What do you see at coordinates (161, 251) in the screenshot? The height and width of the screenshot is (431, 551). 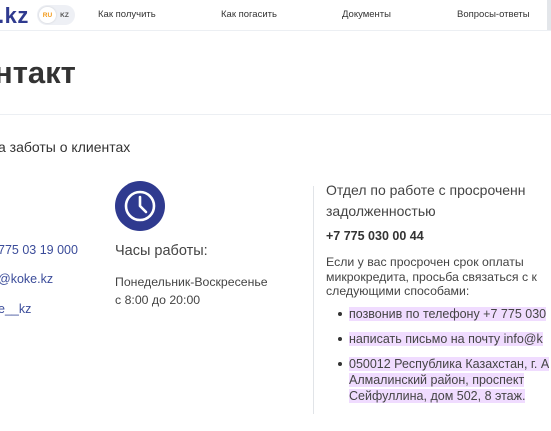 I see `hours-title: Часы работы:` at bounding box center [161, 251].